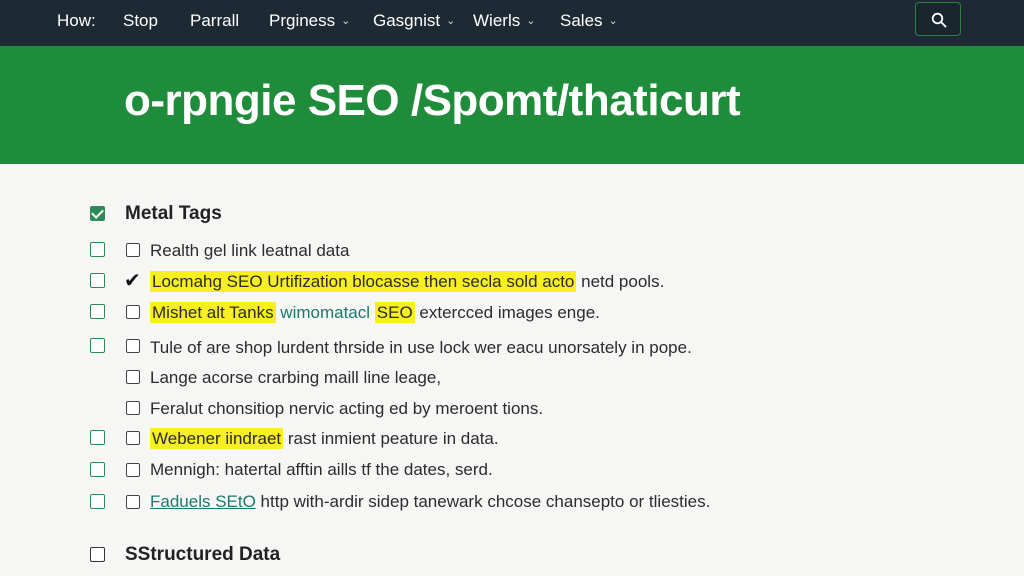  I want to click on section-checkbox-structured-data, so click(97, 554).